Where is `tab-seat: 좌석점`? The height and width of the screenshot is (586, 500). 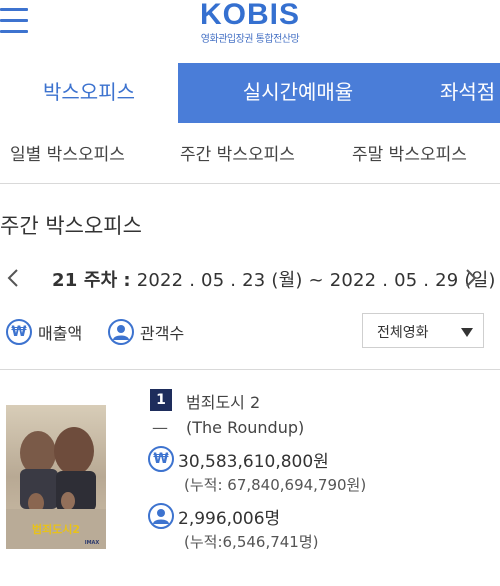
tab-seat: 좌석점 is located at coordinates (459, 93).